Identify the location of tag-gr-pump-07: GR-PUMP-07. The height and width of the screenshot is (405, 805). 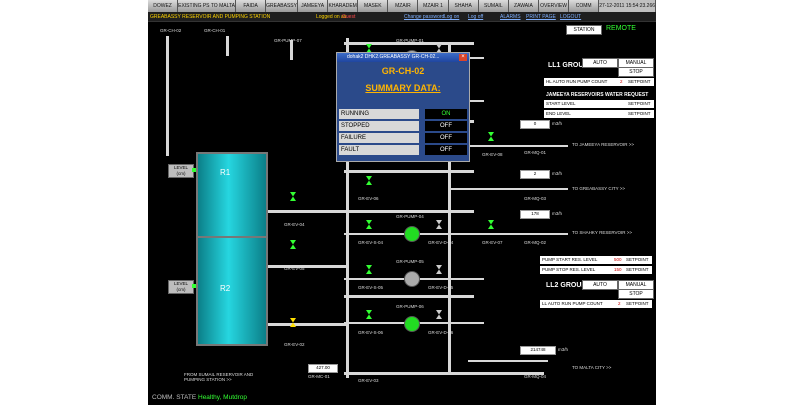
(288, 40).